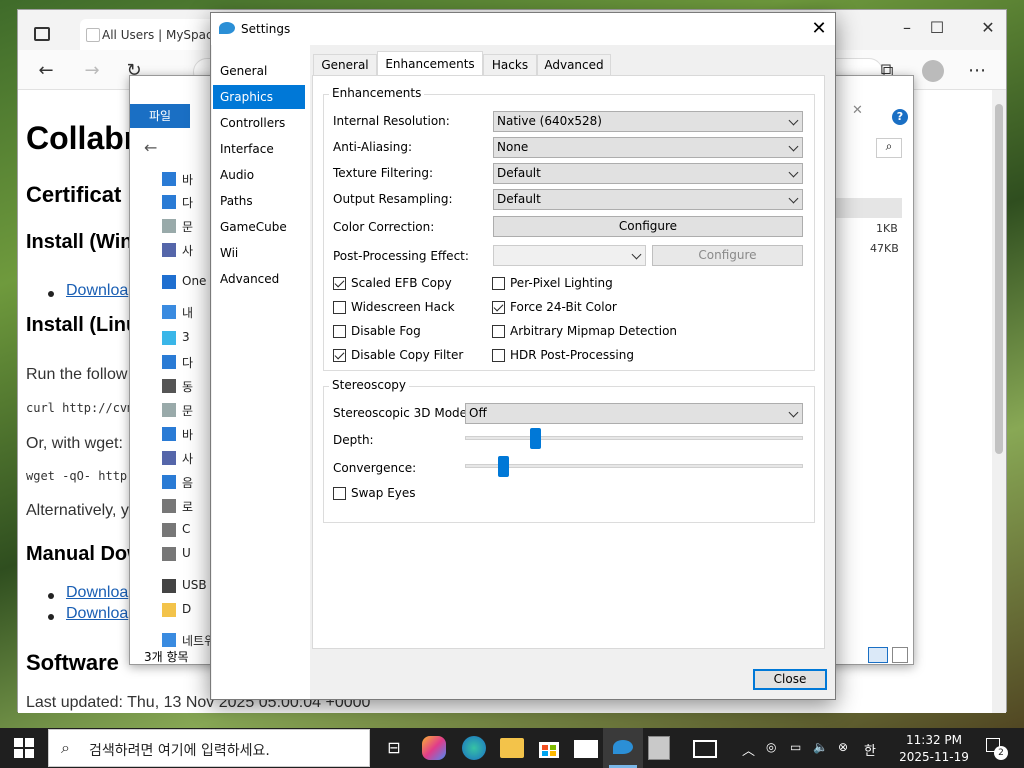 This screenshot has height=768, width=1024. What do you see at coordinates (878, 655) in the screenshot?
I see `details-view-icon` at bounding box center [878, 655].